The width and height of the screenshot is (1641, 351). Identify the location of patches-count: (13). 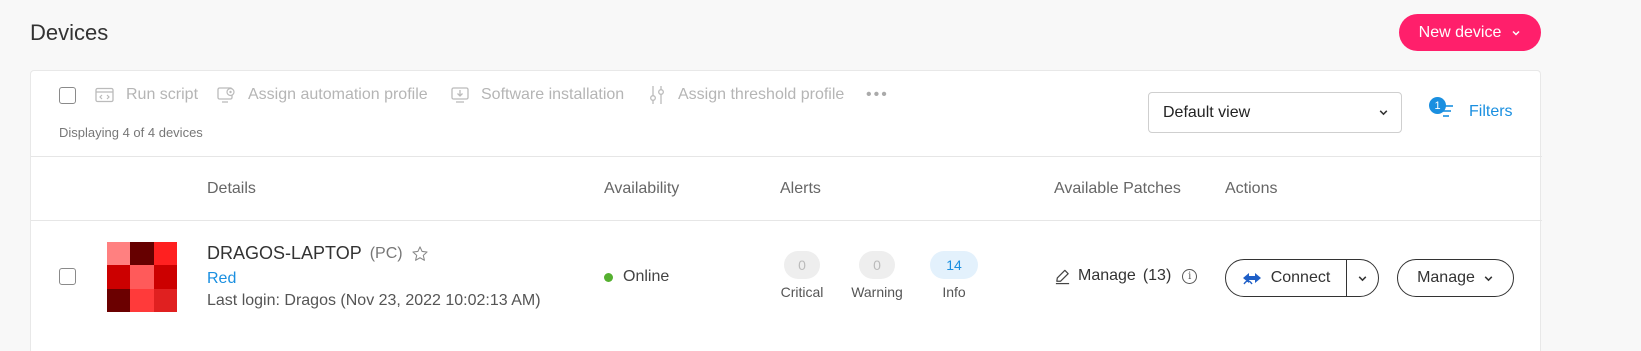
(1157, 275).